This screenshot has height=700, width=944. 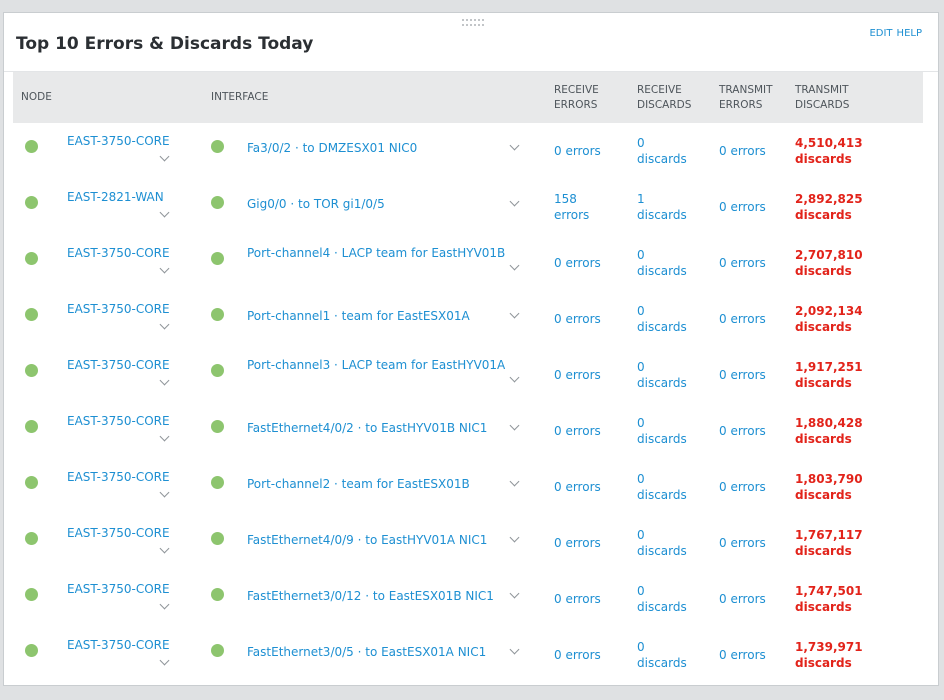 I want to click on col-interface: INTERFACE, so click(x=374, y=97).